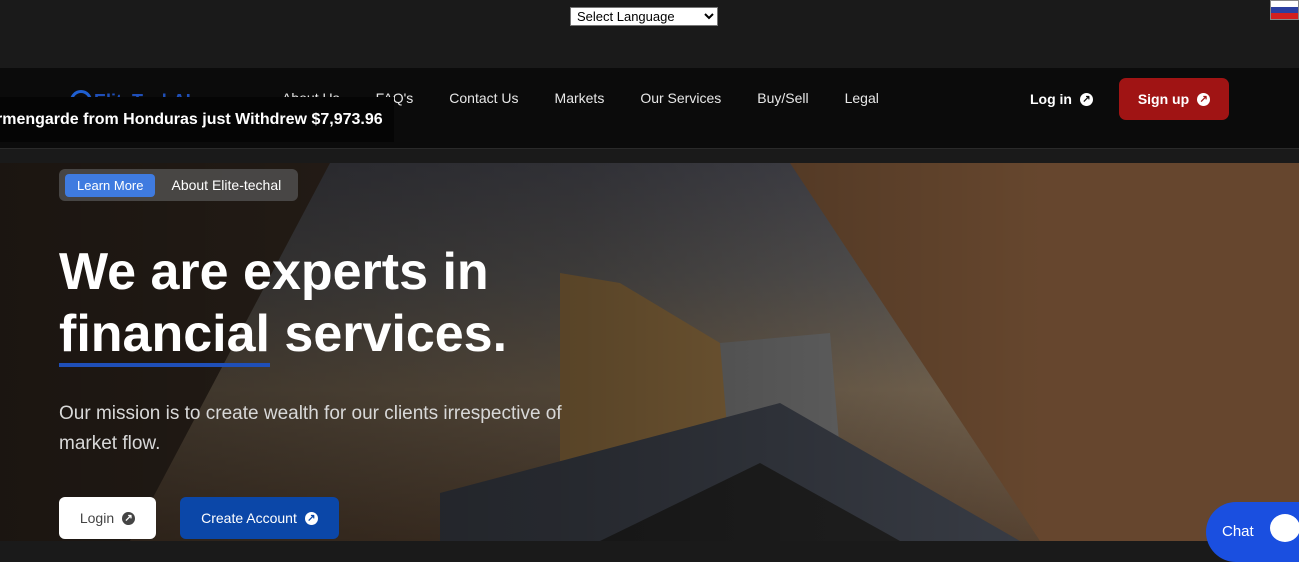 The width and height of the screenshot is (1299, 562). I want to click on headline-line-1: We are experts in, so click(274, 272).